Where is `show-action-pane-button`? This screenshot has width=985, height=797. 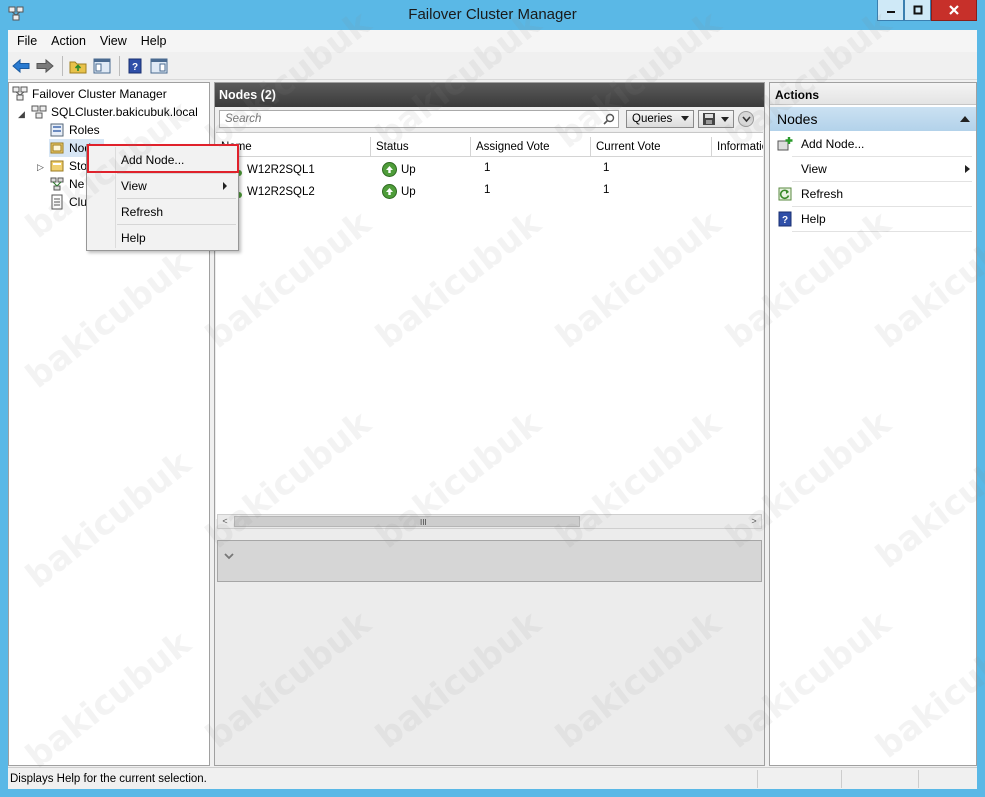 show-action-pane-button is located at coordinates (159, 66).